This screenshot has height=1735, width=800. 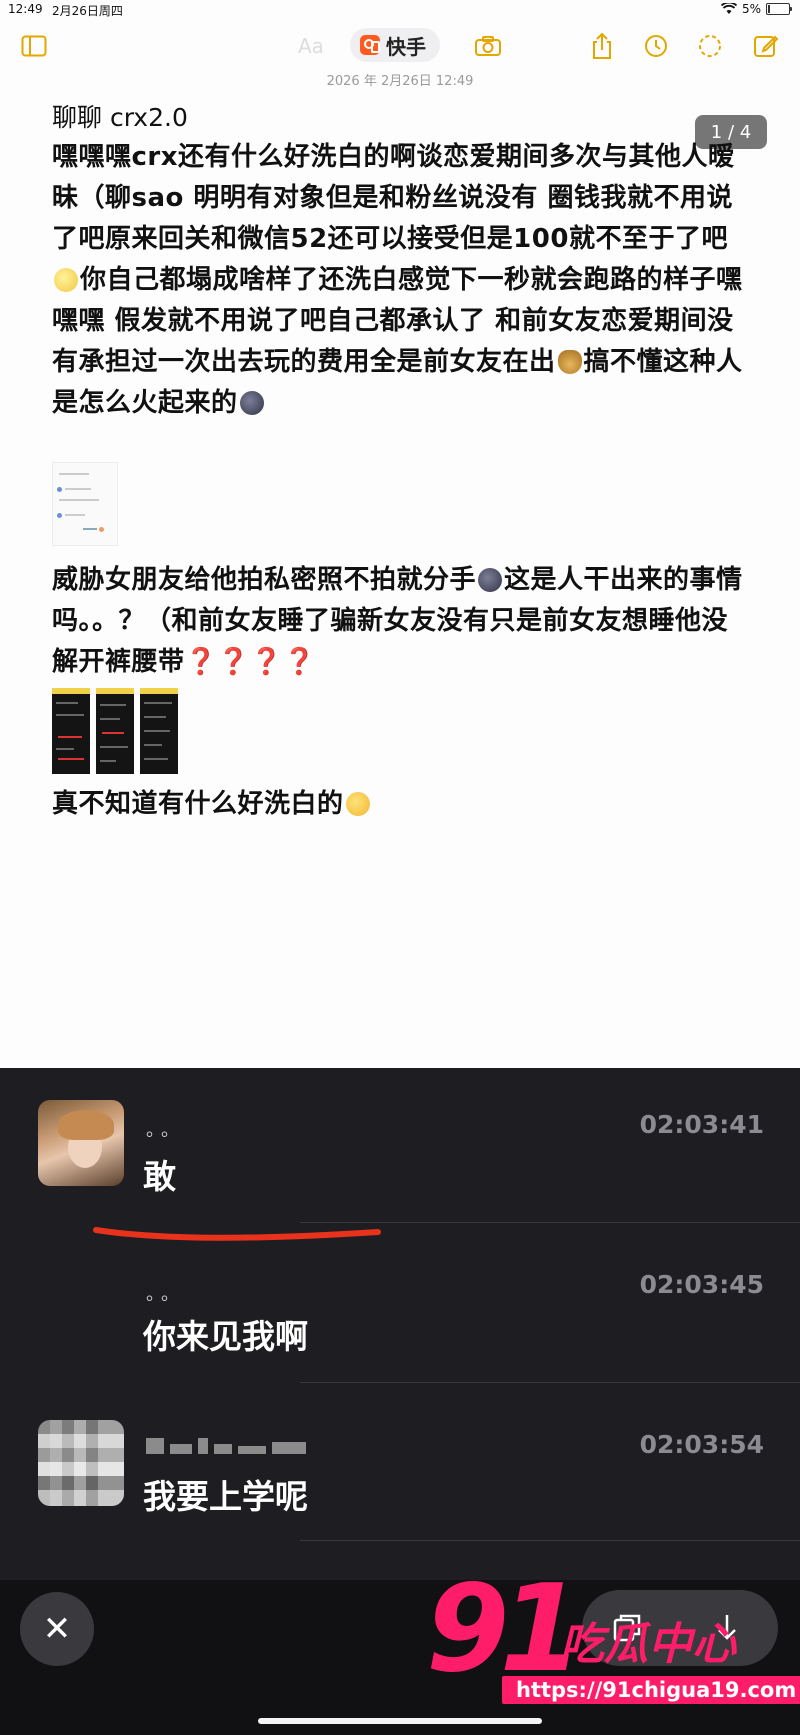 I want to click on sidebar-toggle-icon, so click(x=34, y=46).